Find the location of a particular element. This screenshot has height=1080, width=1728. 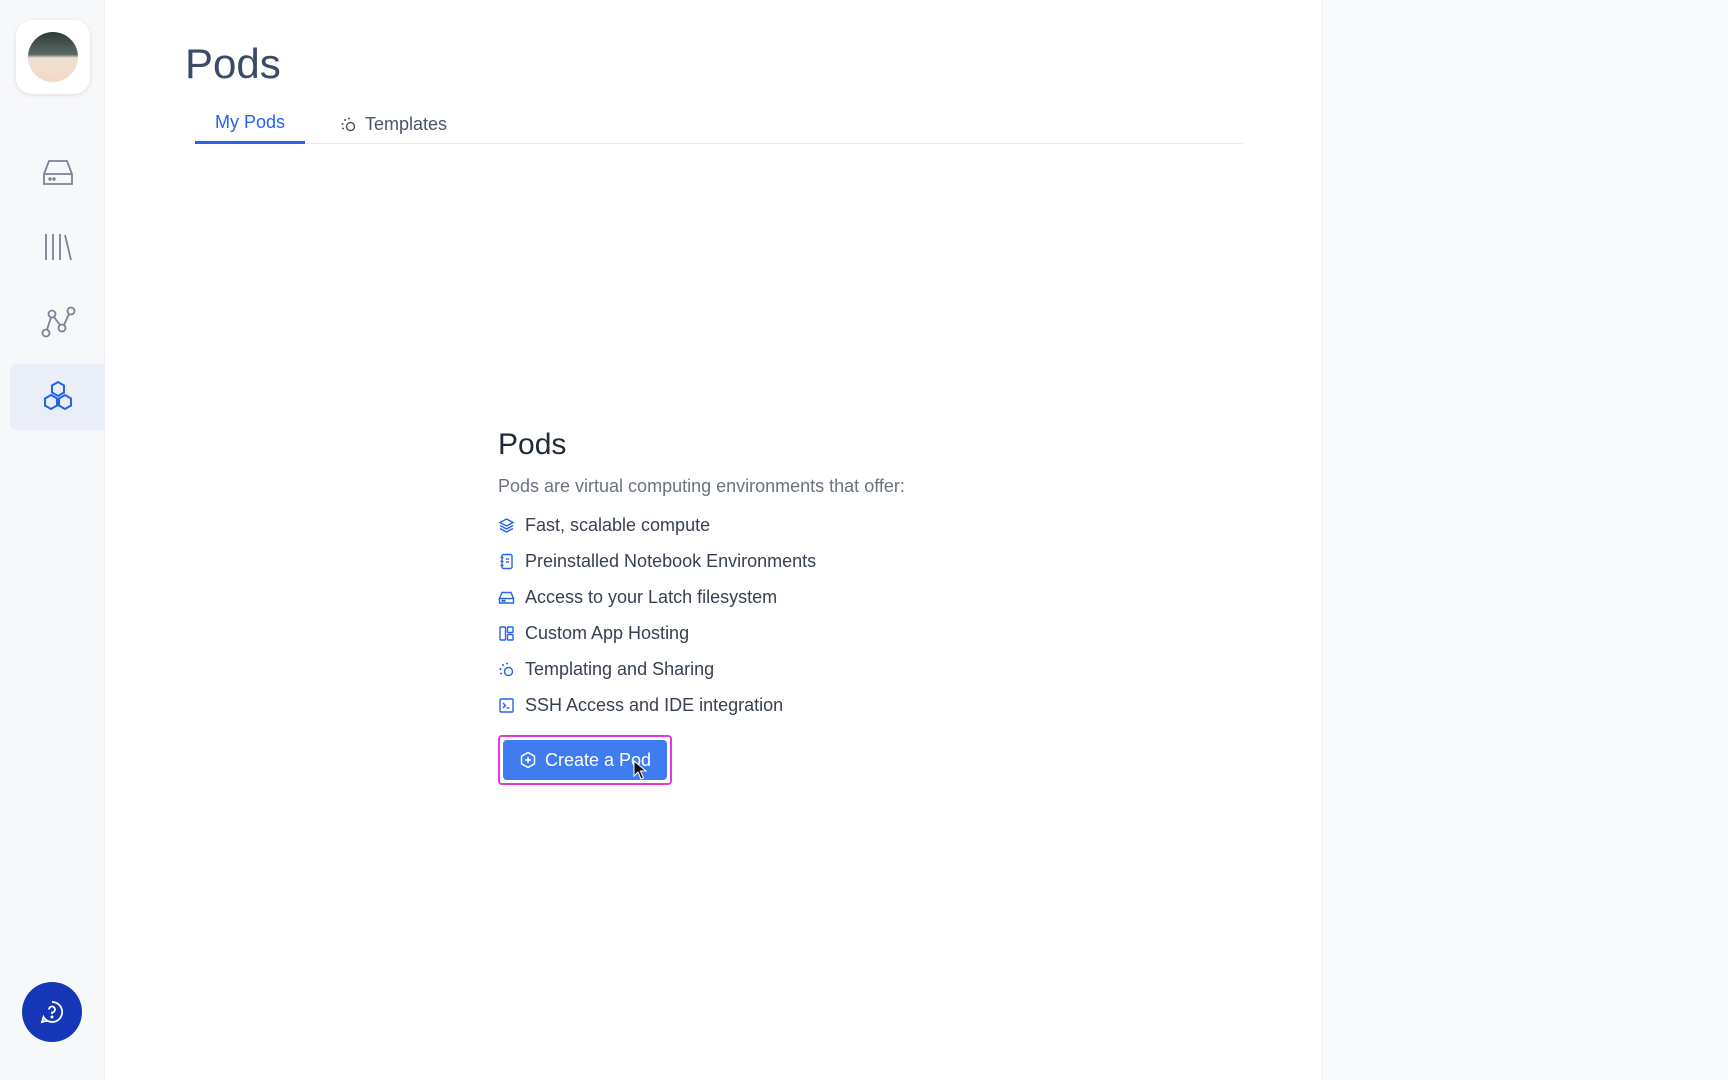

sidebar-item-workflows is located at coordinates (57, 322).